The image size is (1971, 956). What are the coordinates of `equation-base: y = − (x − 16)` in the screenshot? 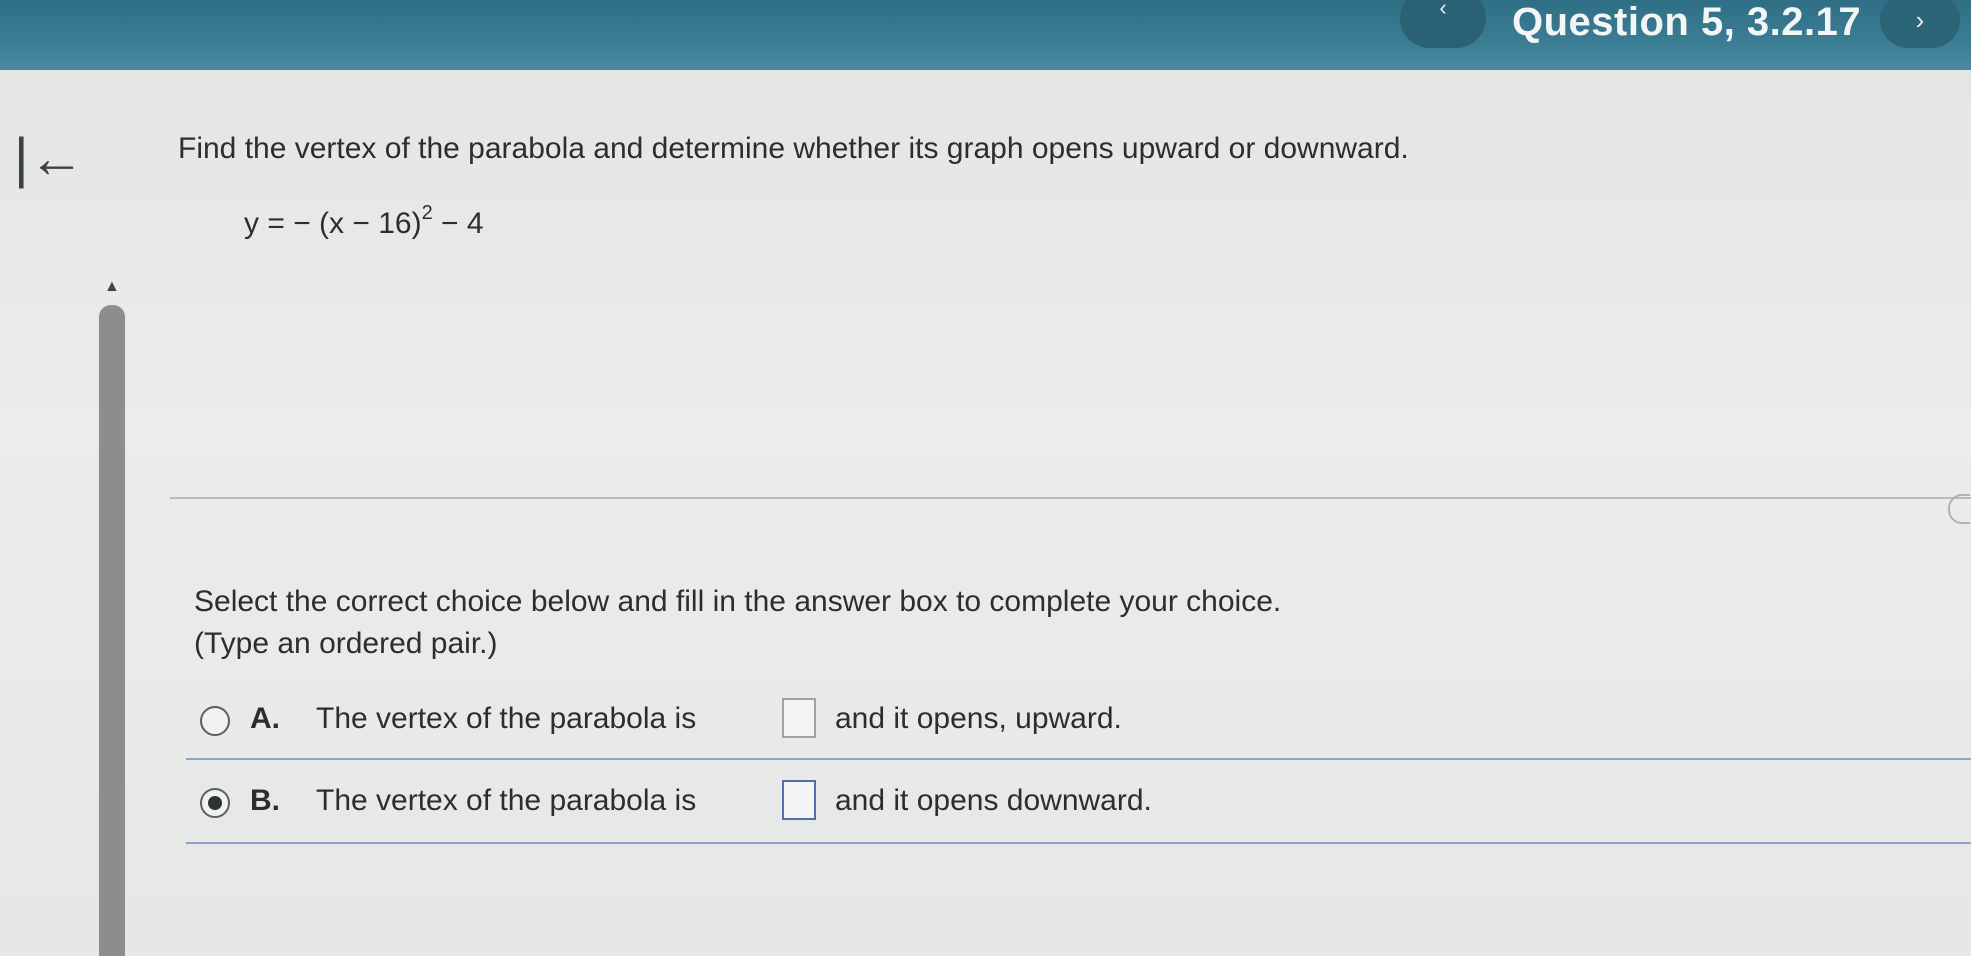 It's located at (333, 223).